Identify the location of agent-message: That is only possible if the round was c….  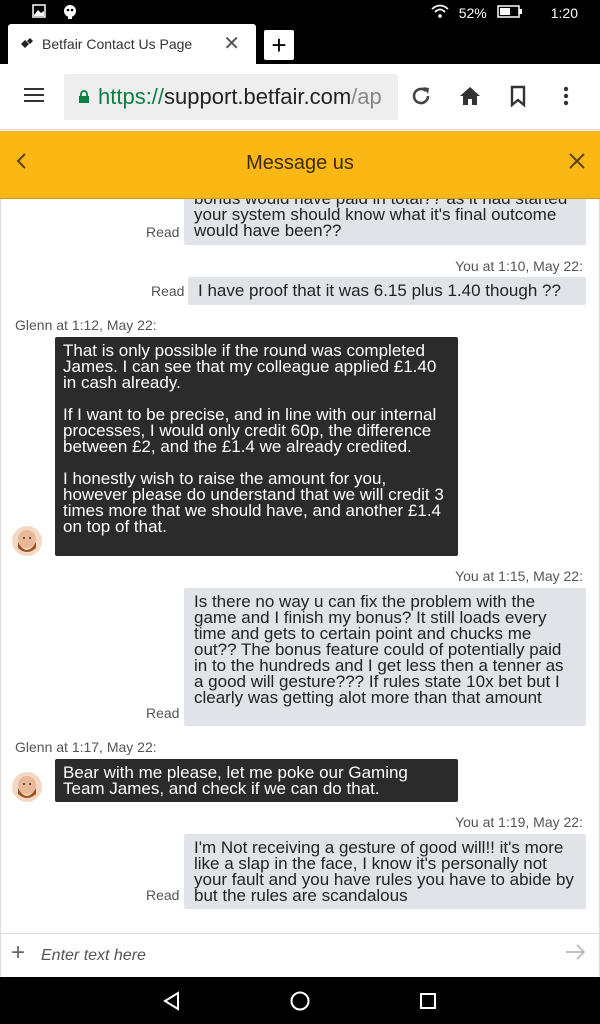
(256, 446).